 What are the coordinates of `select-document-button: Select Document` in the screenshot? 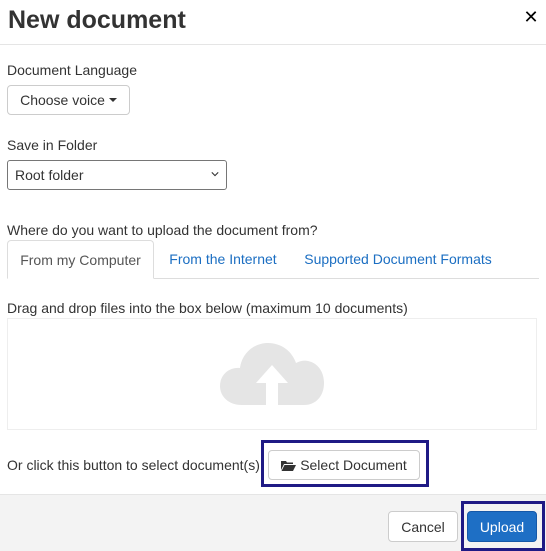 It's located at (344, 465).